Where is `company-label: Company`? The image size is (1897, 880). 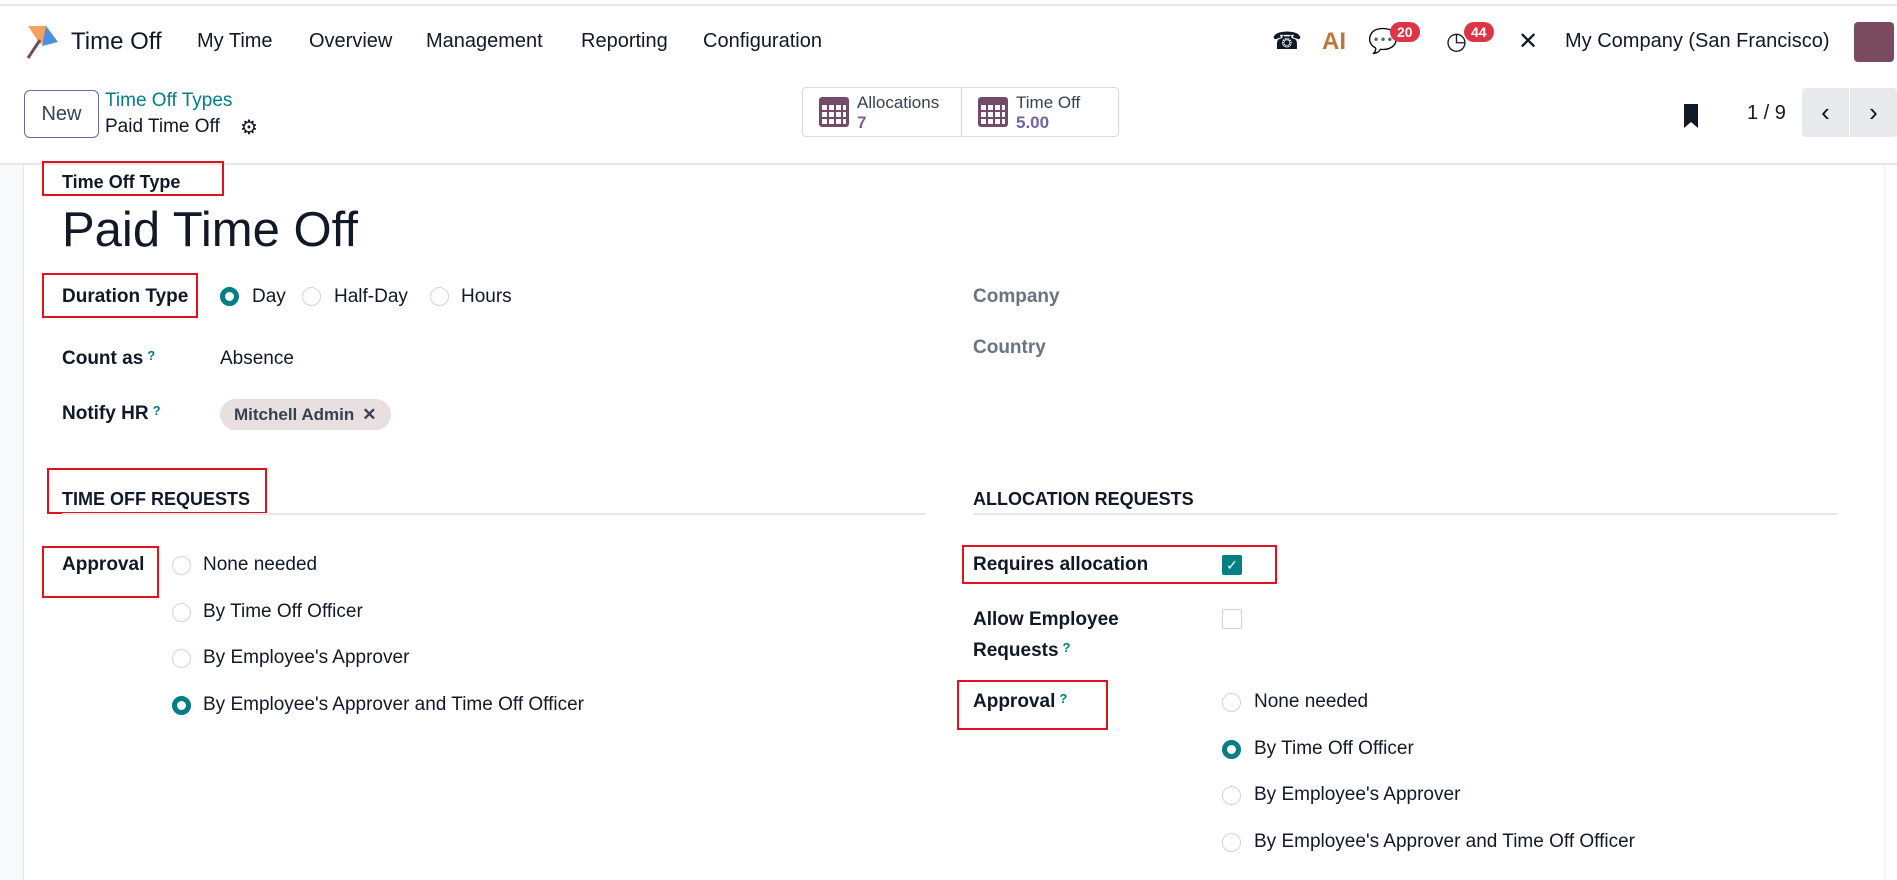 company-label: Company is located at coordinates (1016, 296).